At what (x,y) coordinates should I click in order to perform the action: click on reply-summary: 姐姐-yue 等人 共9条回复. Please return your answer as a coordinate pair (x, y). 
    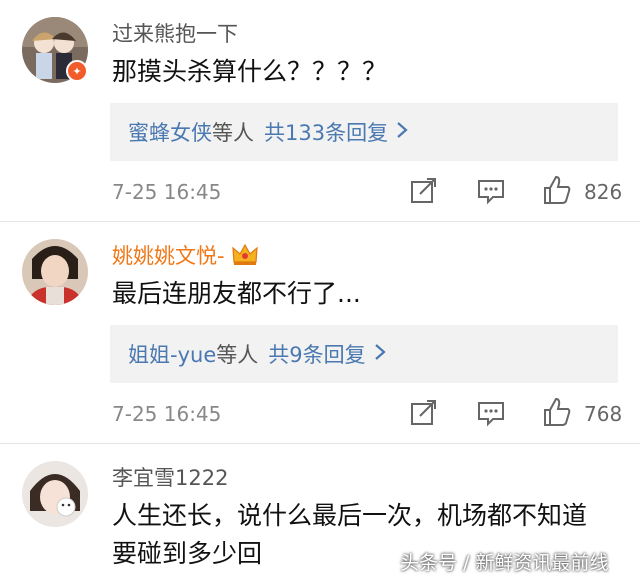
    Looking at the image, I should click on (364, 354).